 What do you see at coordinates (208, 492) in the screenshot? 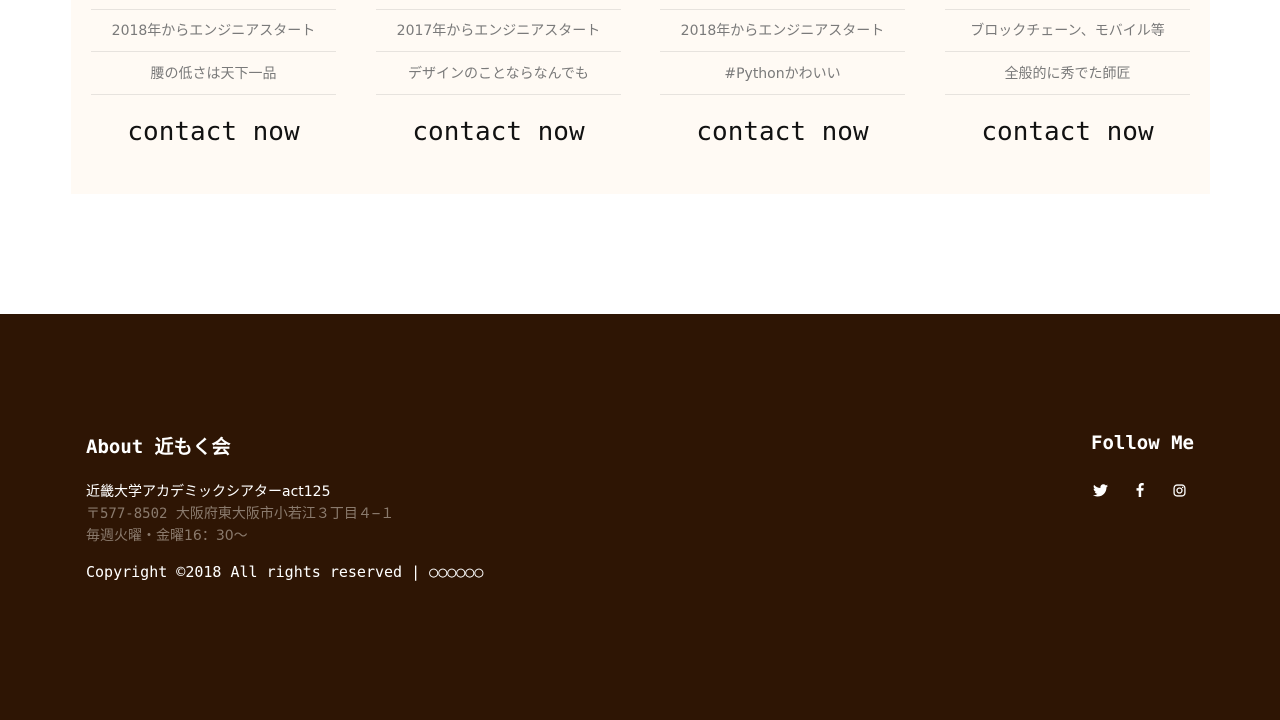
I see `venue-name: 近畿大学アカデミックシアターact125` at bounding box center [208, 492].